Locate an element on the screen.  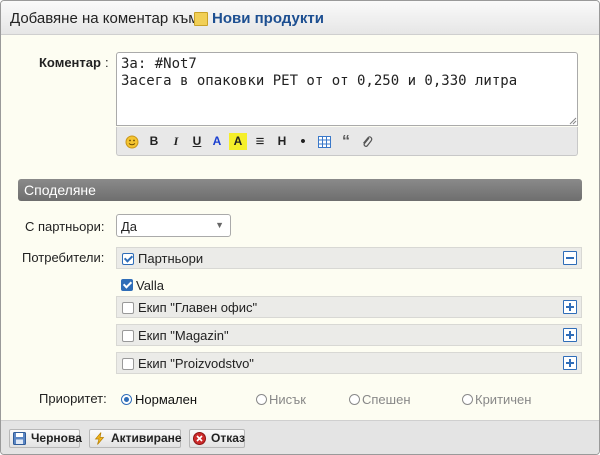
group-row-main-office: Екип "Главен офис" is located at coordinates (349, 307).